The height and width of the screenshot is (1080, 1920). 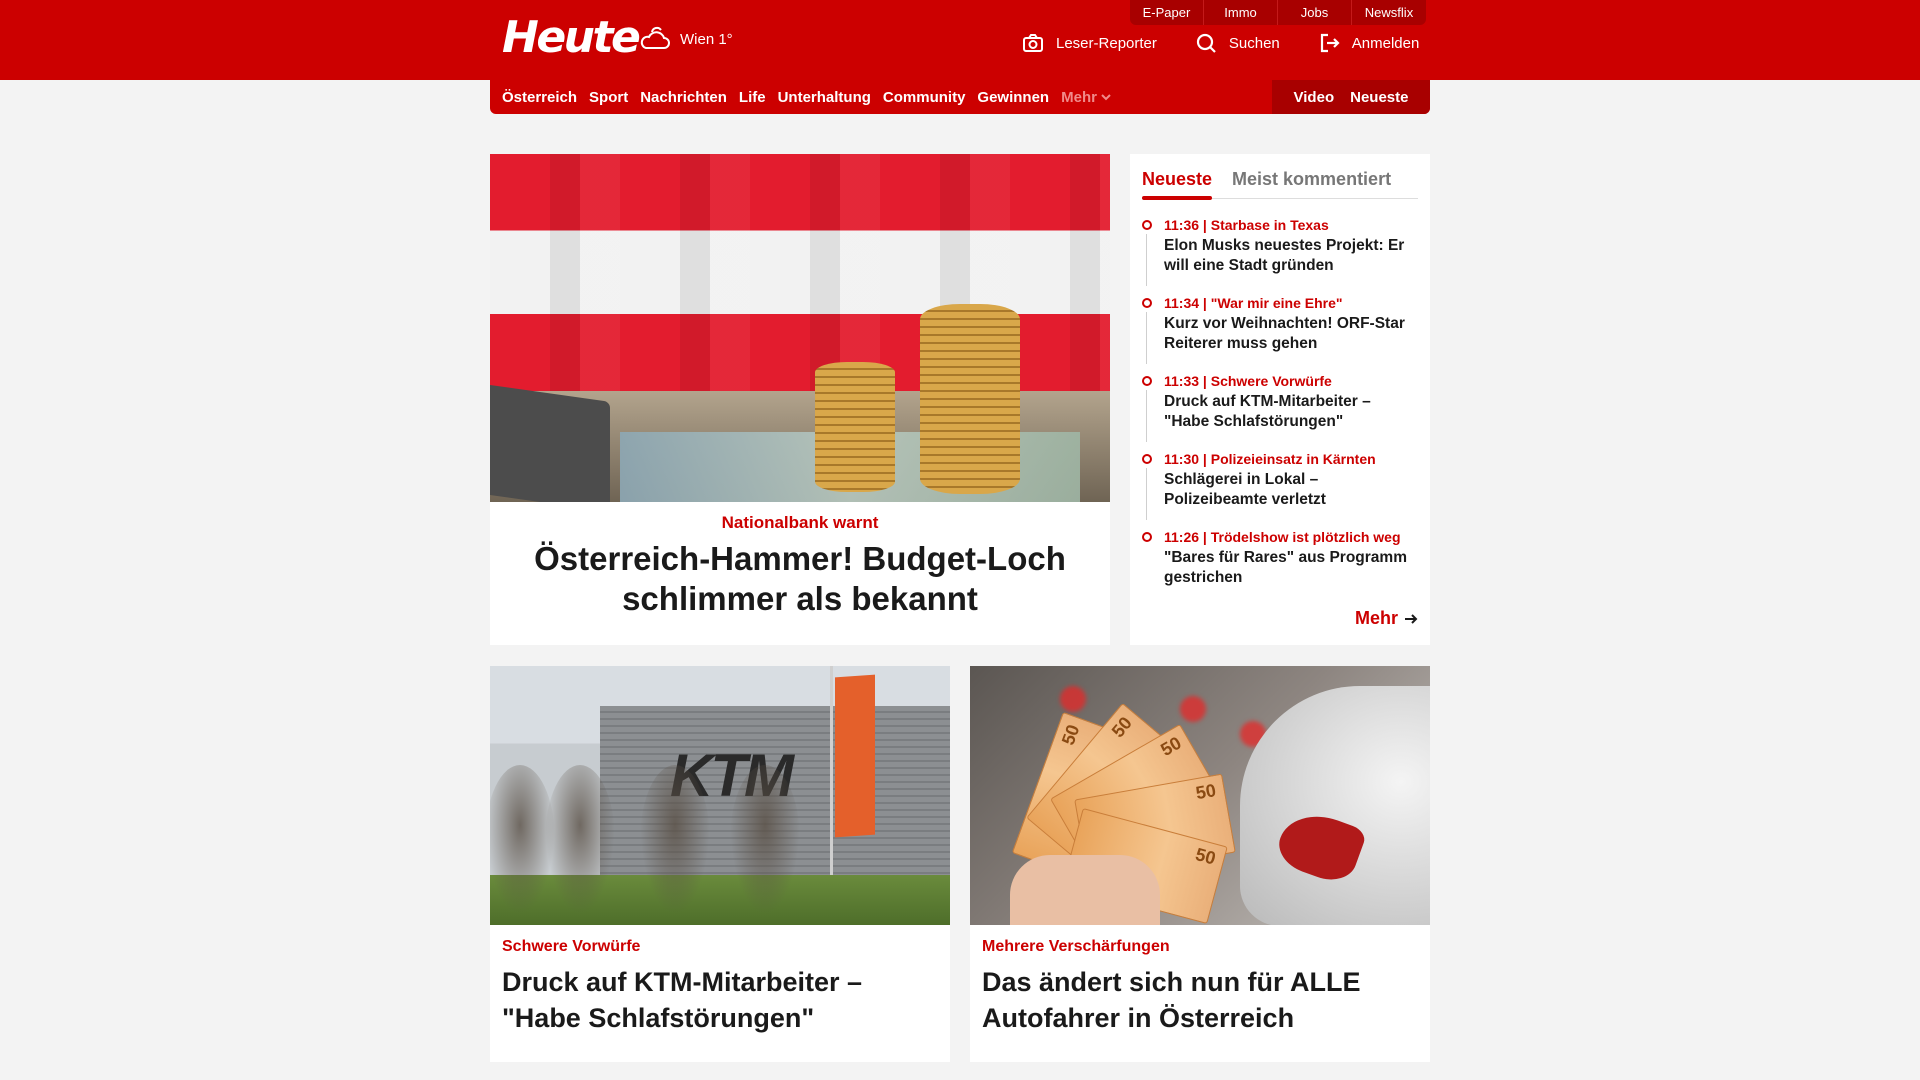 What do you see at coordinates (1376, 618) in the screenshot?
I see `sidebar-more-label: Mehr` at bounding box center [1376, 618].